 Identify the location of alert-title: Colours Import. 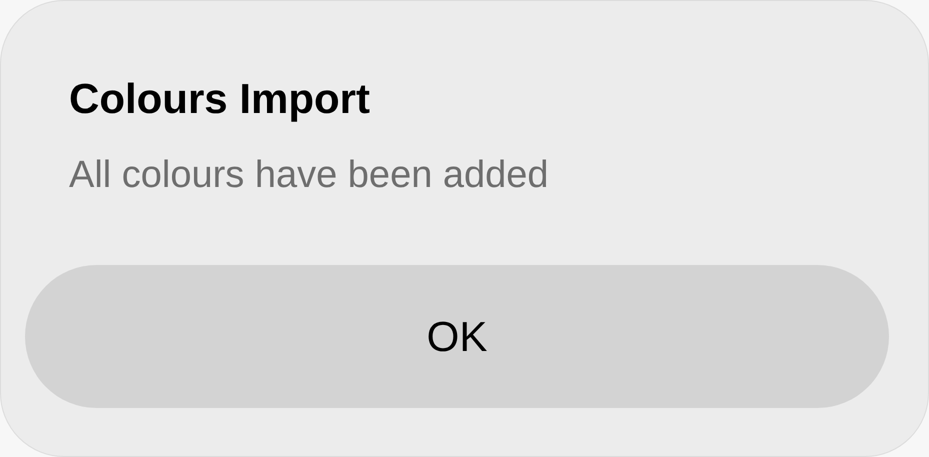
(219, 99).